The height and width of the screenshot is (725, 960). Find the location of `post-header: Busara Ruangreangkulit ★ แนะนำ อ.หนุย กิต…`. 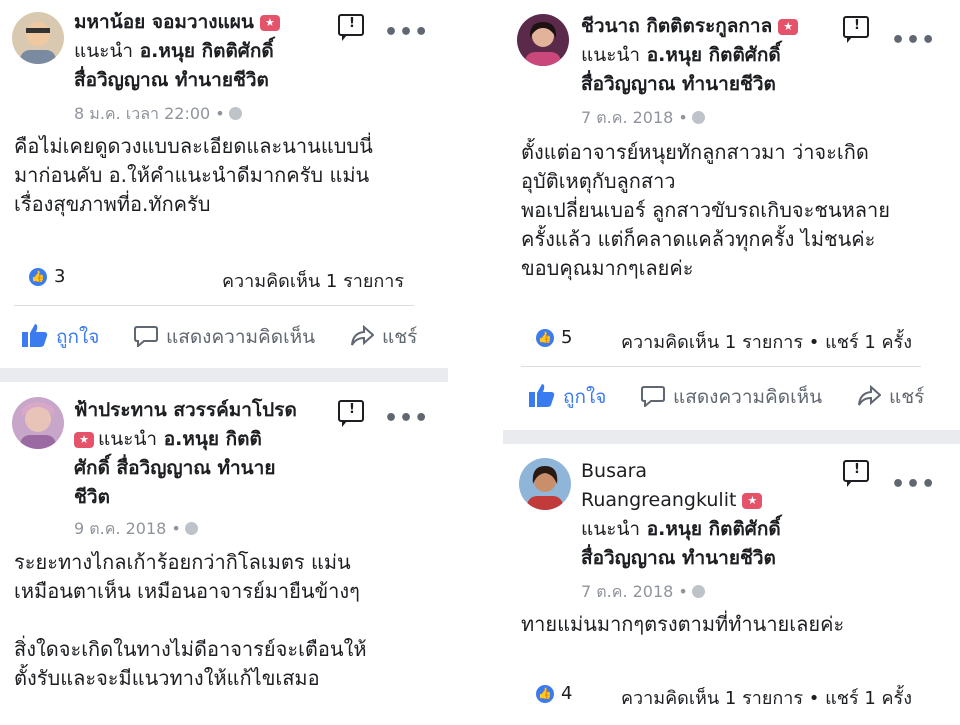

post-header: Busara Ruangreangkulit ★ แนะนำ อ.หนุย กิต… is located at coordinates (721, 515).